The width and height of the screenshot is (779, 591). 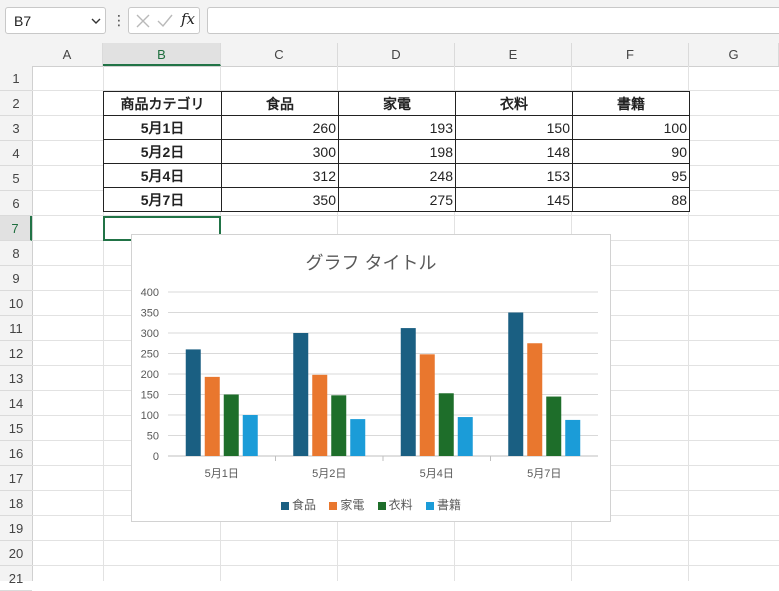 What do you see at coordinates (162, 199) in the screenshot?
I see `row-label-cell: 5月7日` at bounding box center [162, 199].